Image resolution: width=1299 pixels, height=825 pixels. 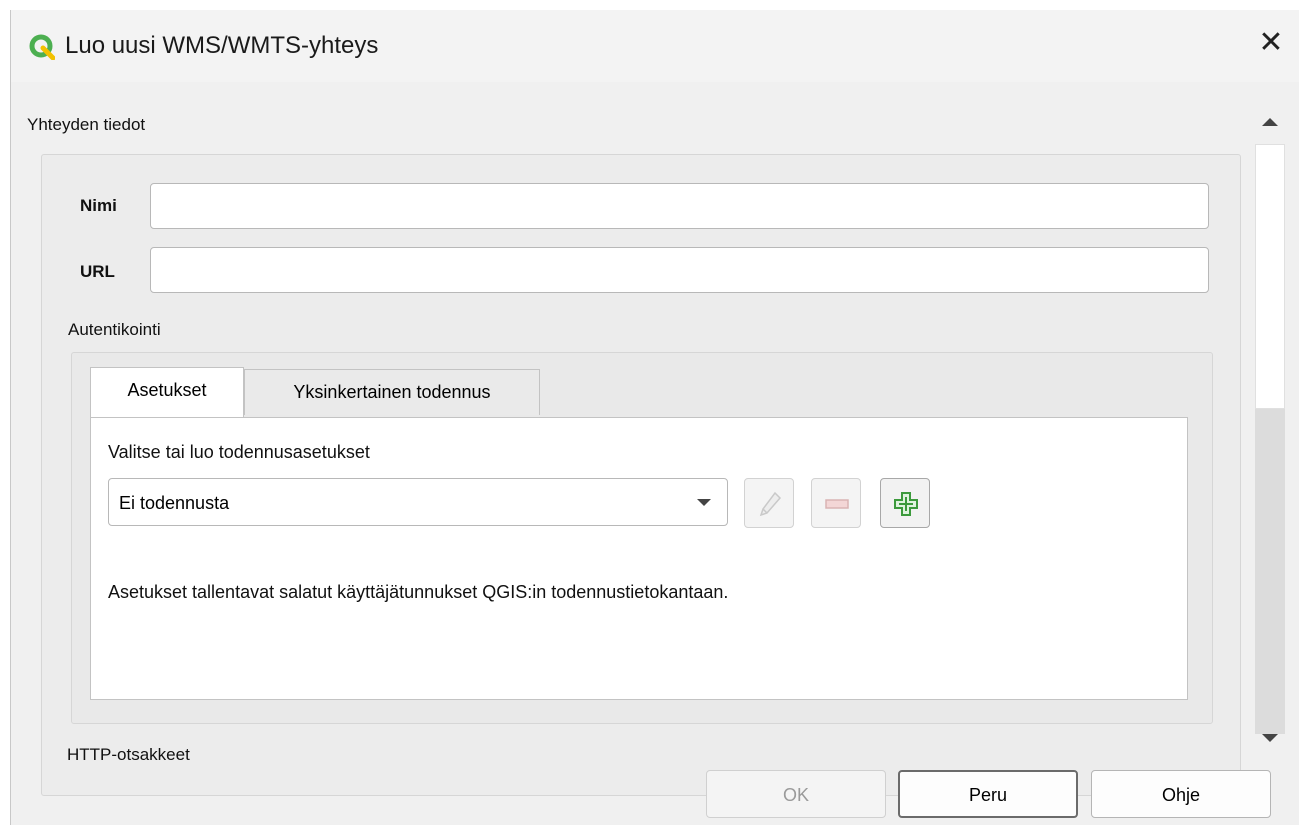 I want to click on pencil-icon, so click(x=770, y=504).